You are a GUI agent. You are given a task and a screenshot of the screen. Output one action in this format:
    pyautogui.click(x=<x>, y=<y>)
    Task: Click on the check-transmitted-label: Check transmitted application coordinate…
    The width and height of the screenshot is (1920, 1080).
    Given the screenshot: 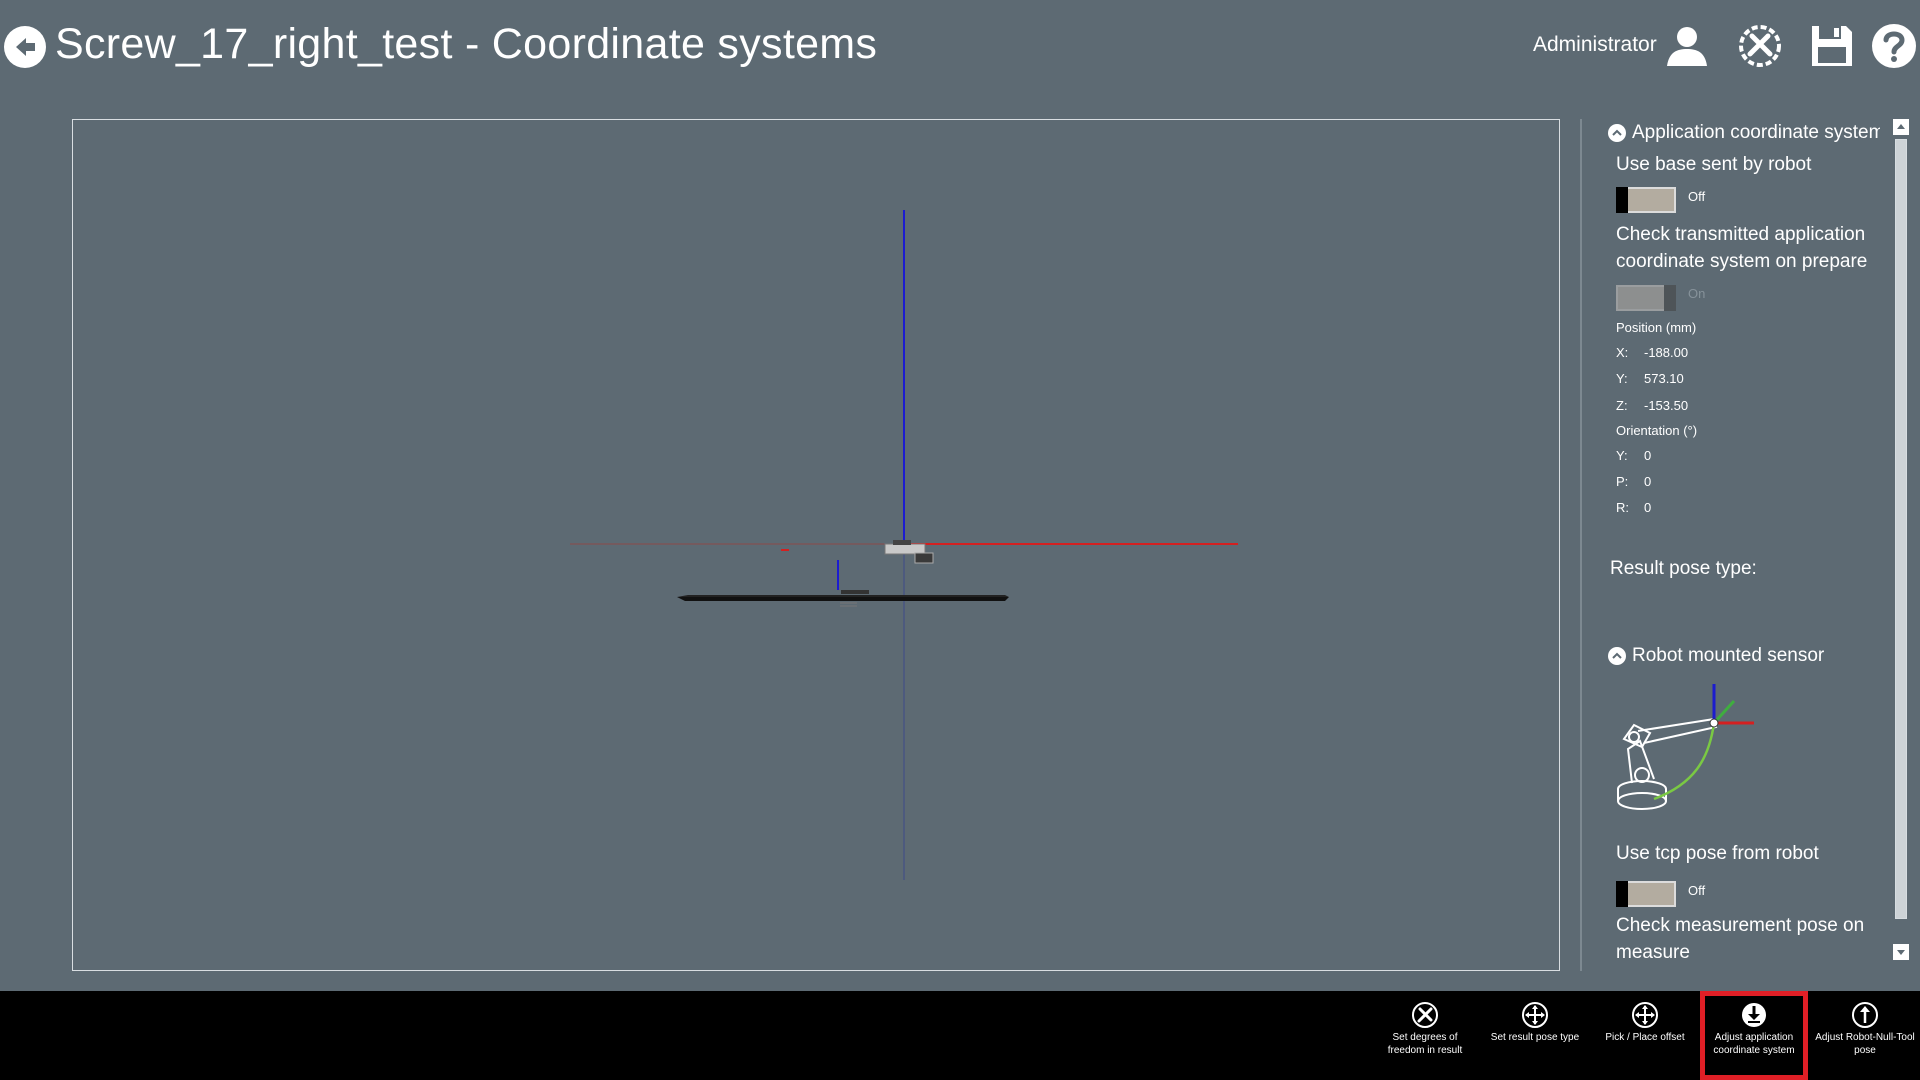 What is the action you would take?
    pyautogui.click(x=1742, y=248)
    